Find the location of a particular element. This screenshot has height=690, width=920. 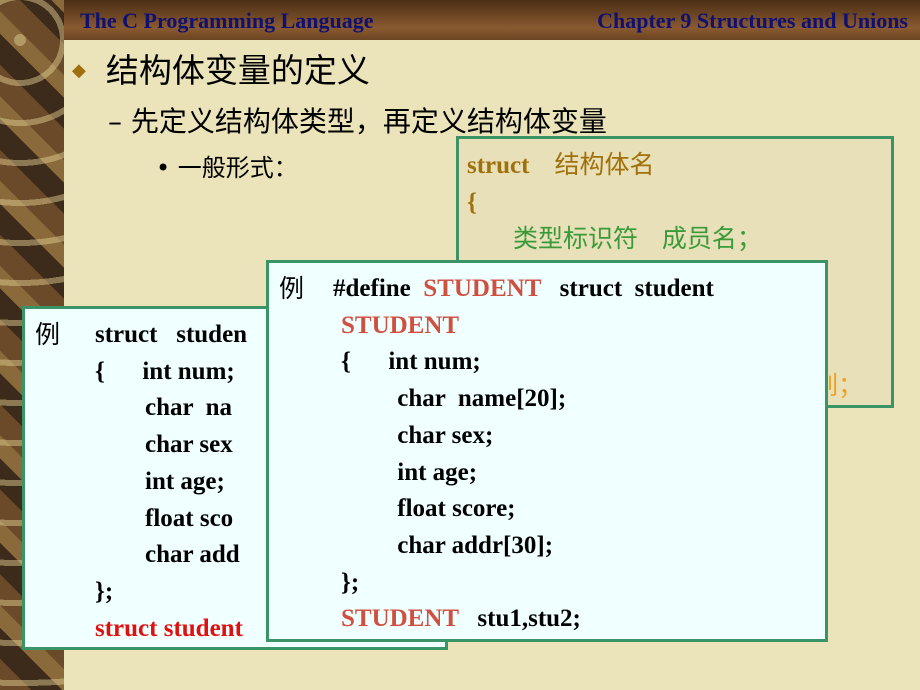

code-line: { int num; is located at coordinates (411, 362).